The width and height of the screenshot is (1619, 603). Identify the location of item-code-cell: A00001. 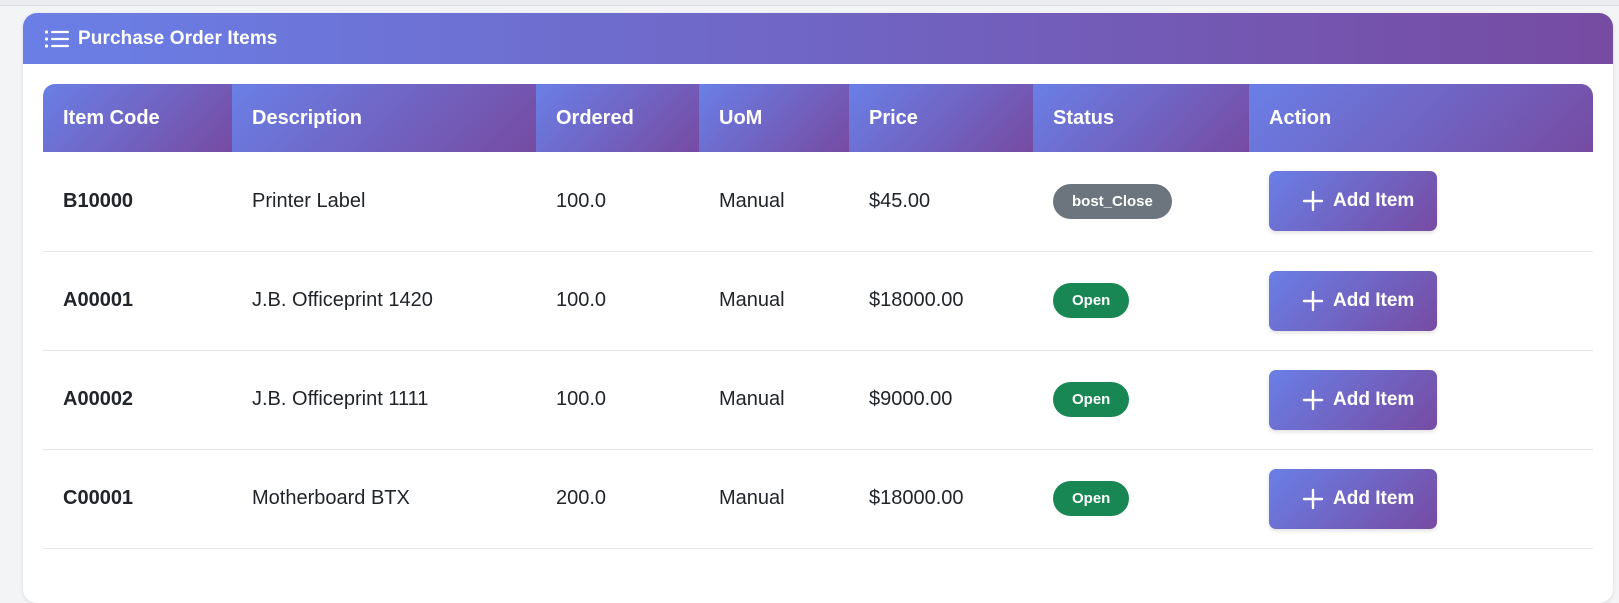
(137, 301).